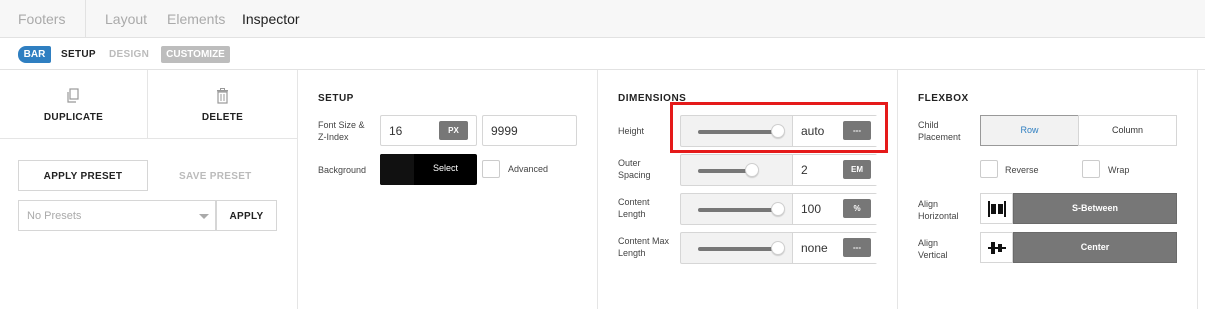 The width and height of the screenshot is (1205, 309). Describe the element at coordinates (73, 117) in the screenshot. I see `duplicate-label: DUPLICATE` at that location.